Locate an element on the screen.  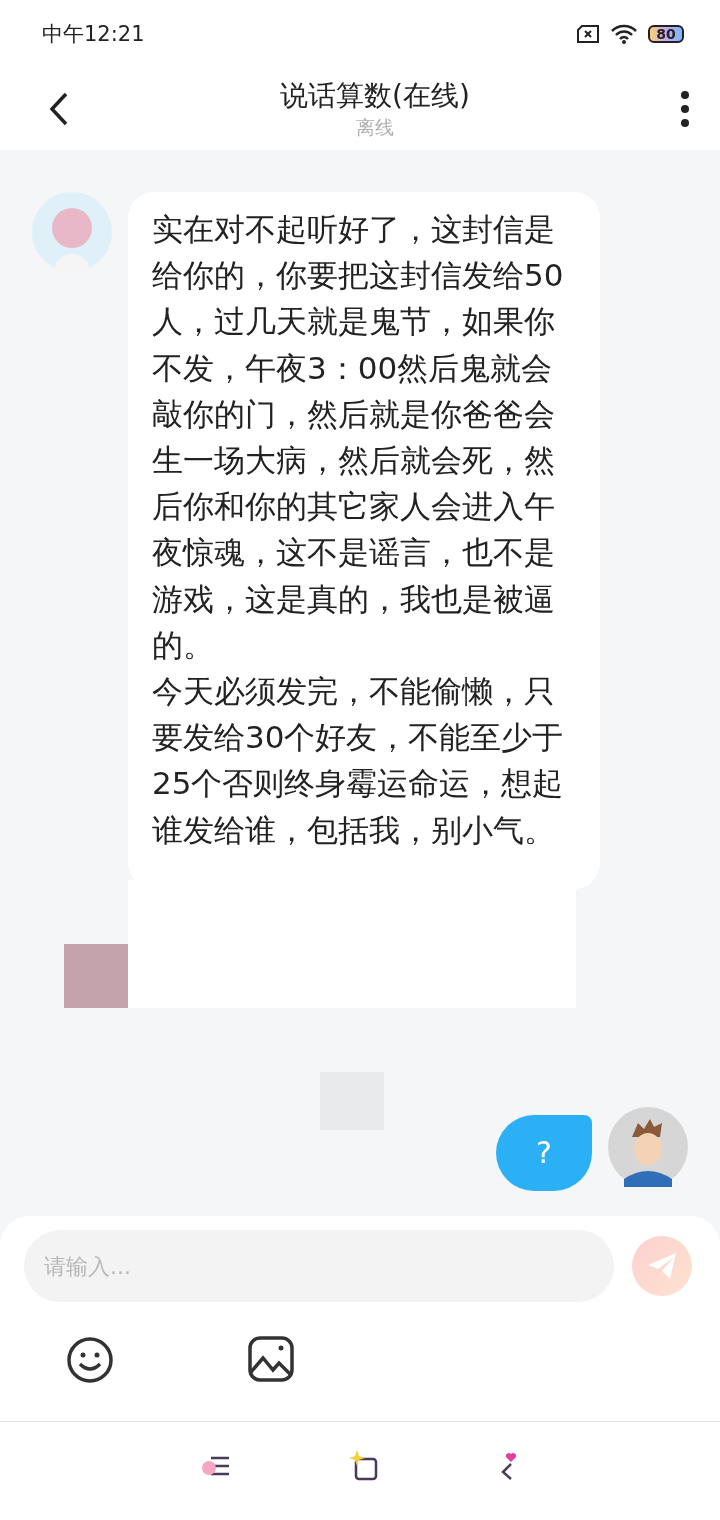
avatar-icon is located at coordinates (648, 1146).